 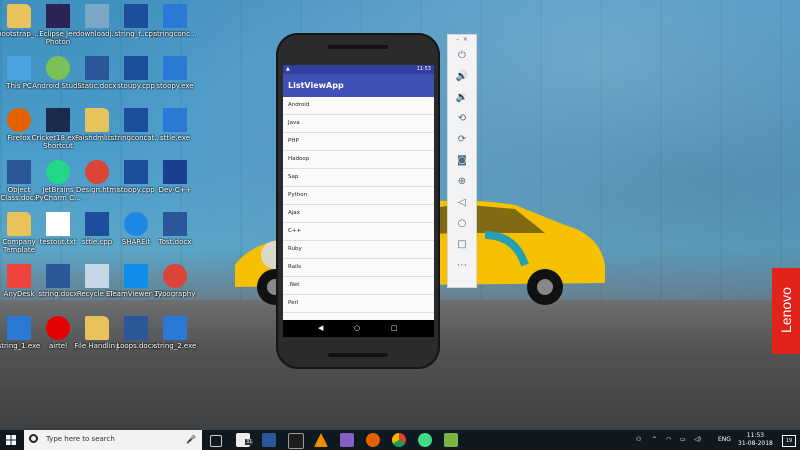 What do you see at coordinates (58, 68) in the screenshot?
I see `android-icon` at bounding box center [58, 68].